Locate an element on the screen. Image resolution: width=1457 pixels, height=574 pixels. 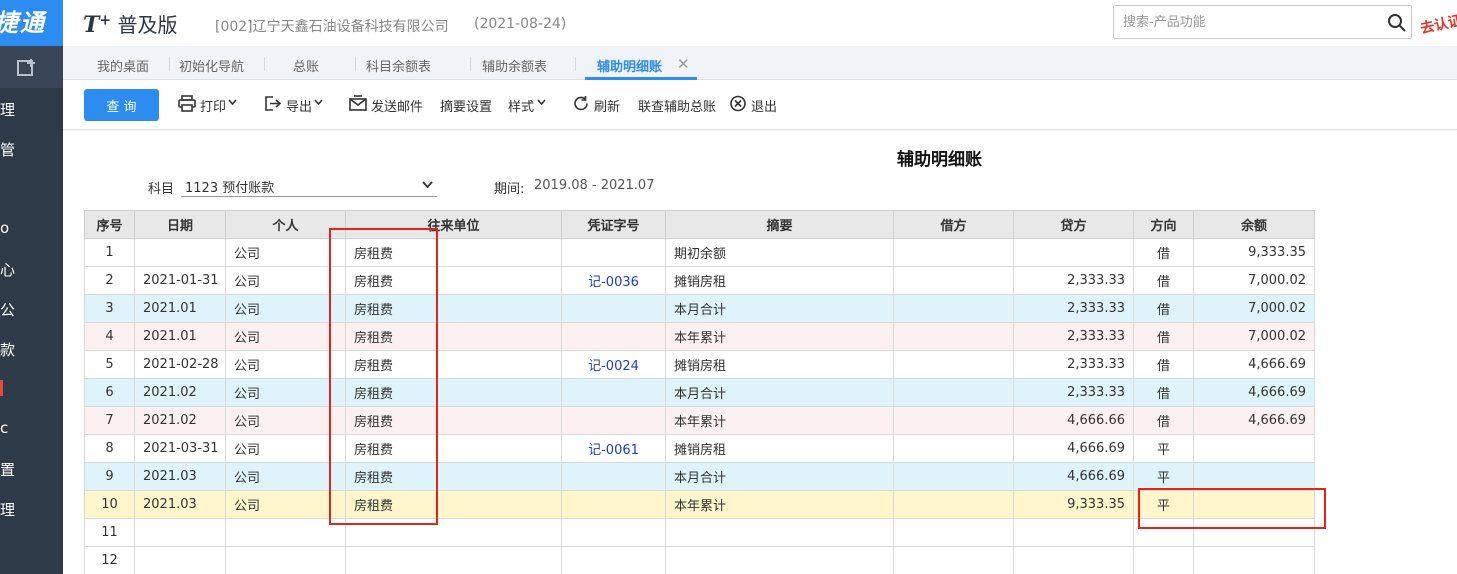
table-row: 11 is located at coordinates (699, 532).